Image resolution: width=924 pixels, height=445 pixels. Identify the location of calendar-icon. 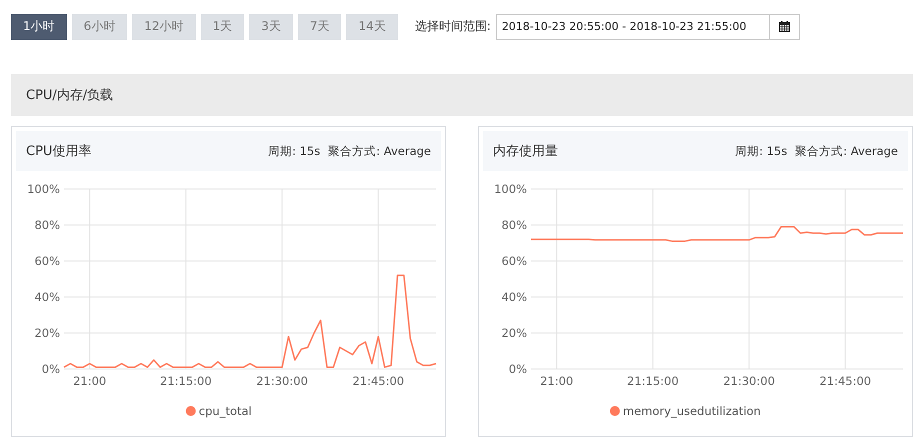
(784, 26).